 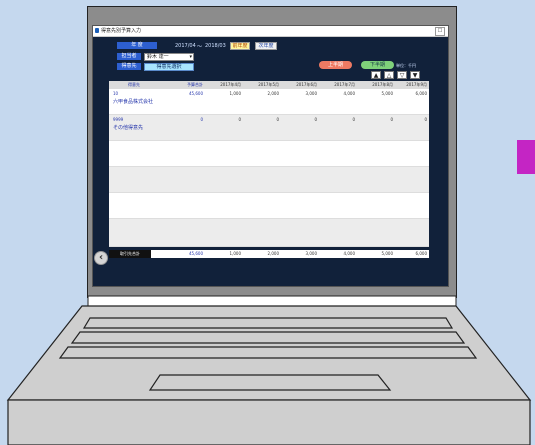 What do you see at coordinates (389, 75) in the screenshot?
I see `nav-up-button: △` at bounding box center [389, 75].